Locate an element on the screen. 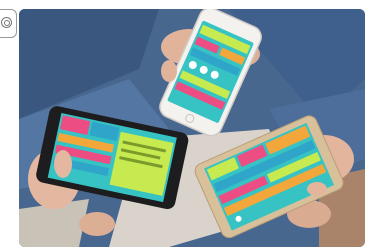 Image resolution: width=365 pixels, height=247 pixels. corner-icon-badge is located at coordinates (8, 23).